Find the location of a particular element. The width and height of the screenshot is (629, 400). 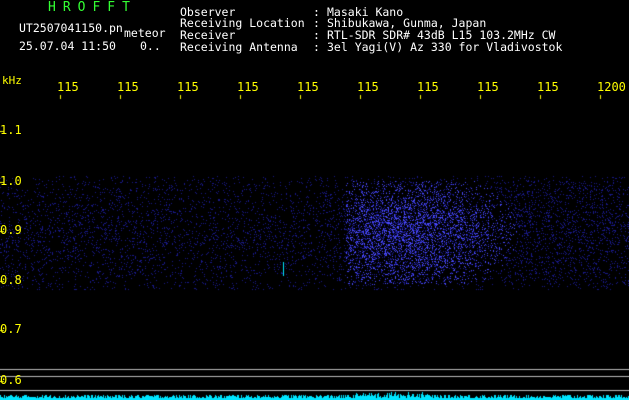

count-value: 0.. is located at coordinates (150, 46).